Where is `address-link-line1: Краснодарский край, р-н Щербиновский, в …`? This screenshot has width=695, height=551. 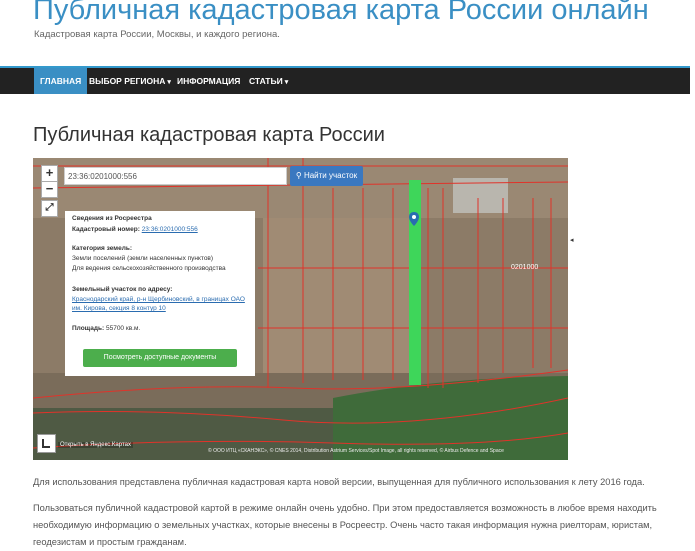
address-link-line1: Краснодарский край, р-н Щербиновский, в … is located at coordinates (158, 299).